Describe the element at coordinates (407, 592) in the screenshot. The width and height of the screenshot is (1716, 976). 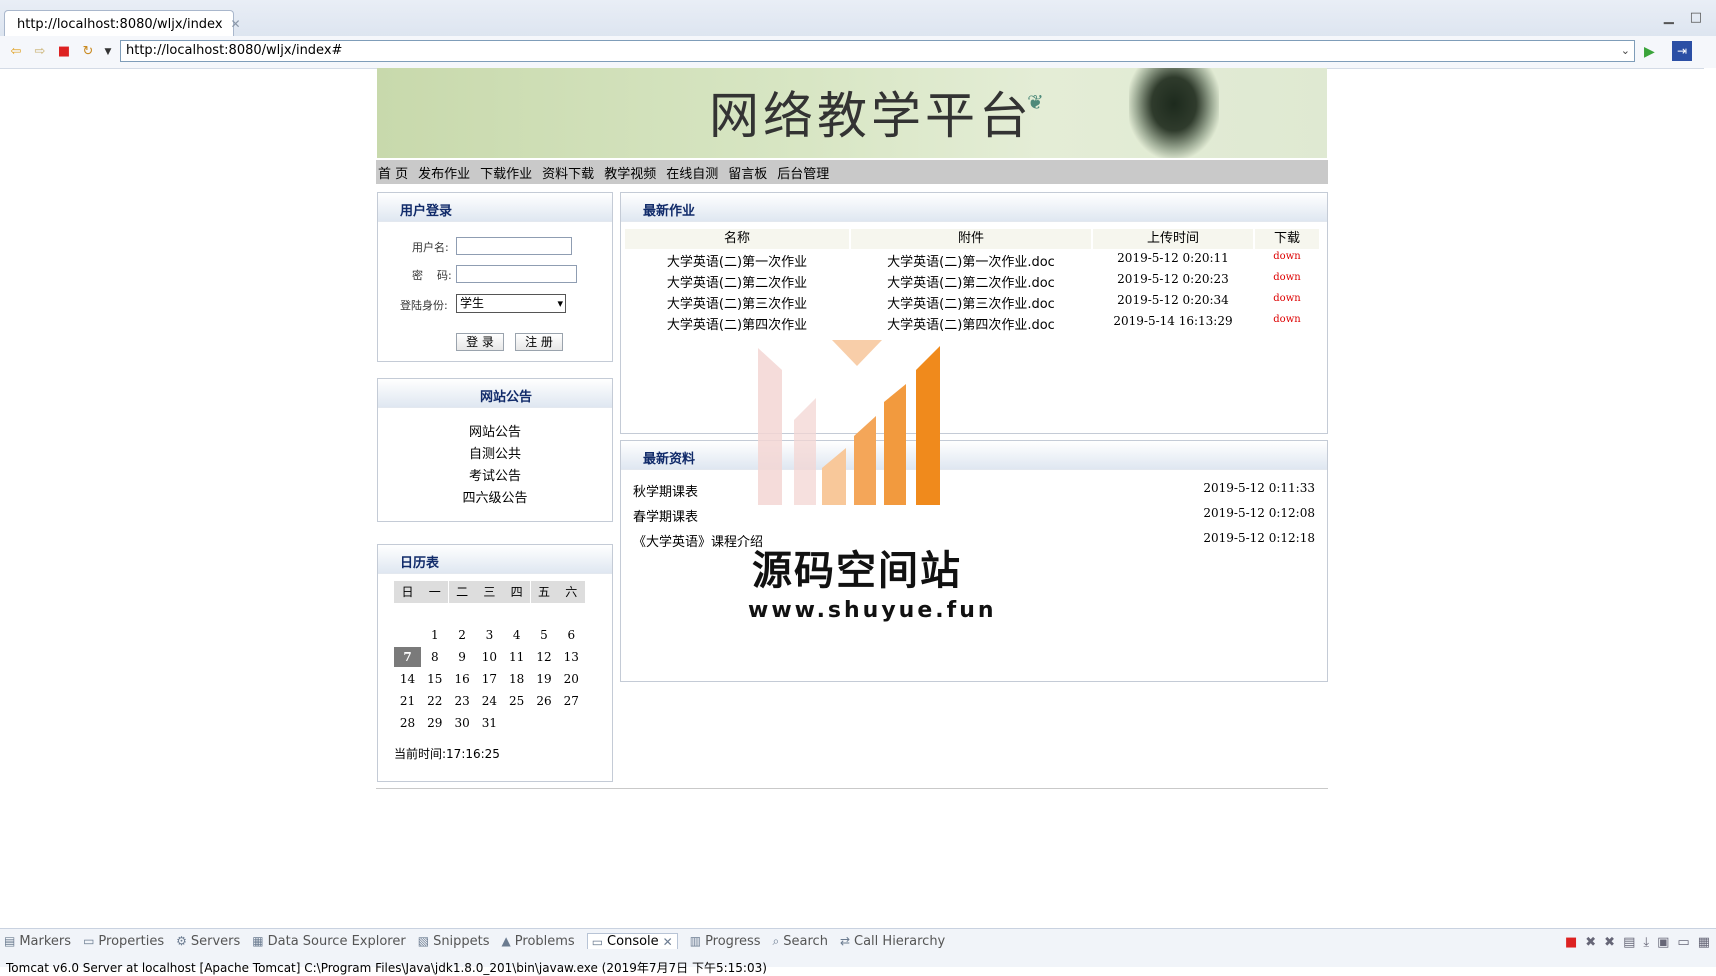
I see `weekday-header: 日` at that location.